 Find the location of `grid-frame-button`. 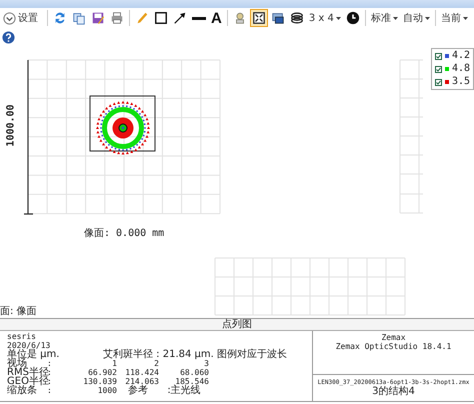

grid-frame-button is located at coordinates (259, 18).